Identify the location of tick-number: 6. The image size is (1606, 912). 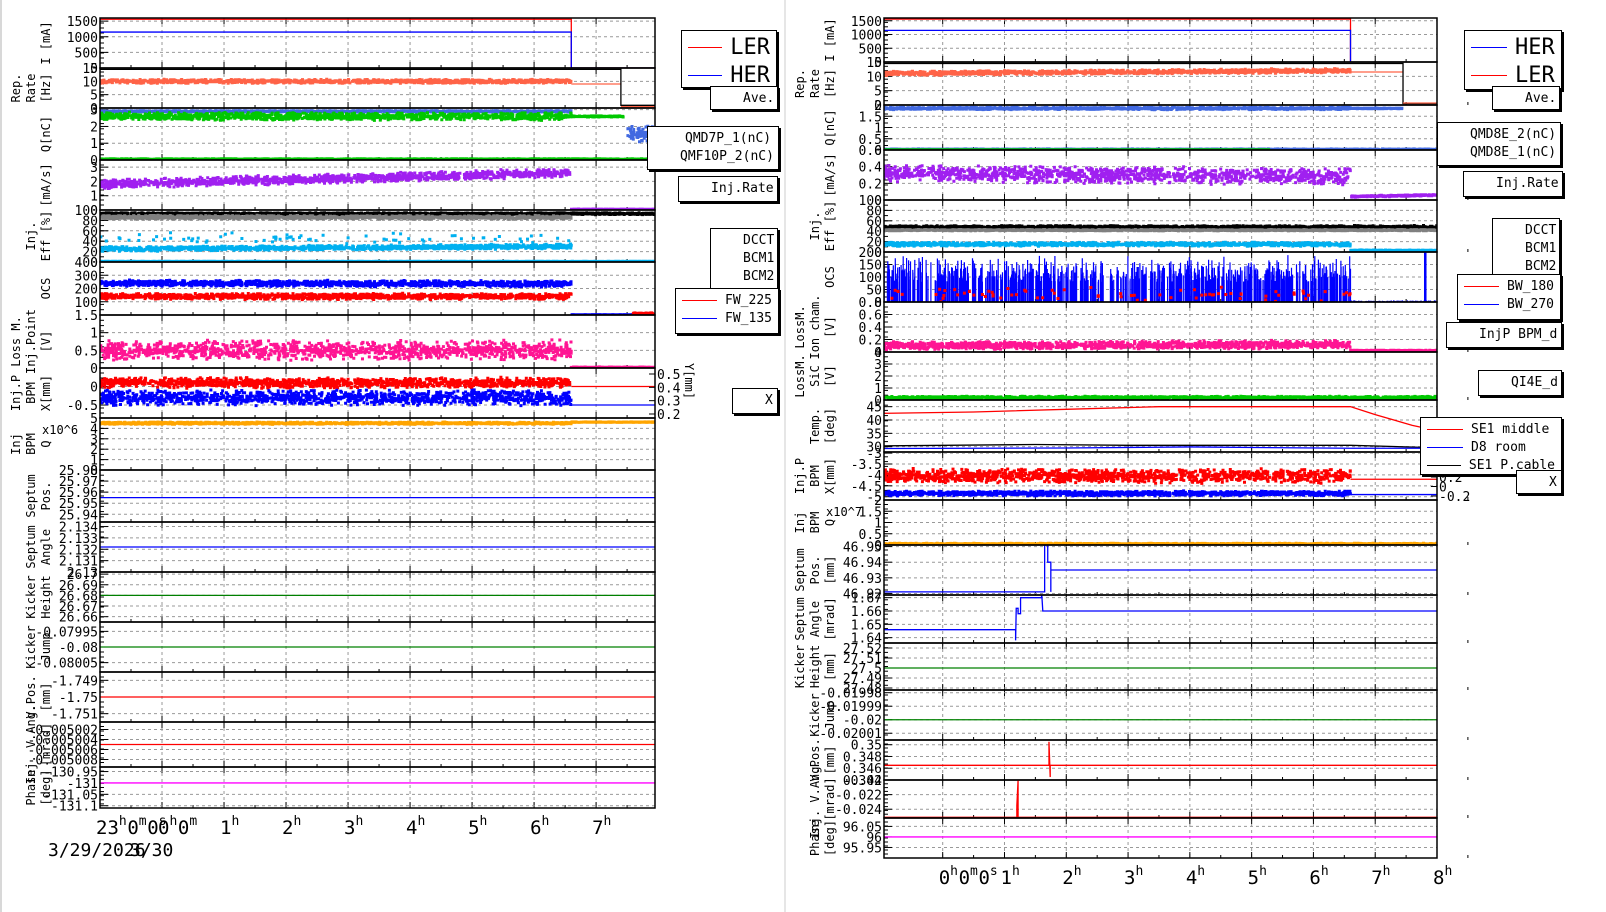
(1314, 878).